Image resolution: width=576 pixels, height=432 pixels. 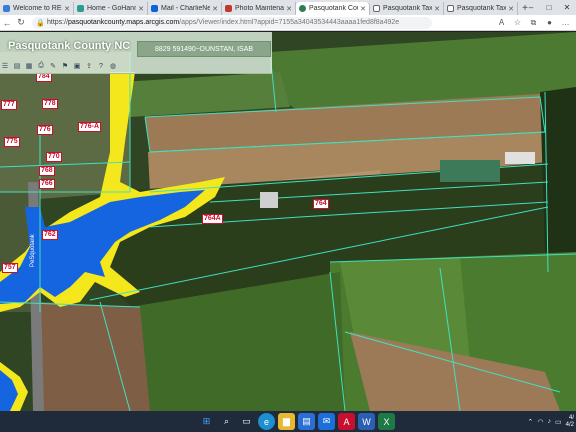 I want to click on url-host: pasquotankcounty.maps.arcgis.com, so click(x=124, y=22).